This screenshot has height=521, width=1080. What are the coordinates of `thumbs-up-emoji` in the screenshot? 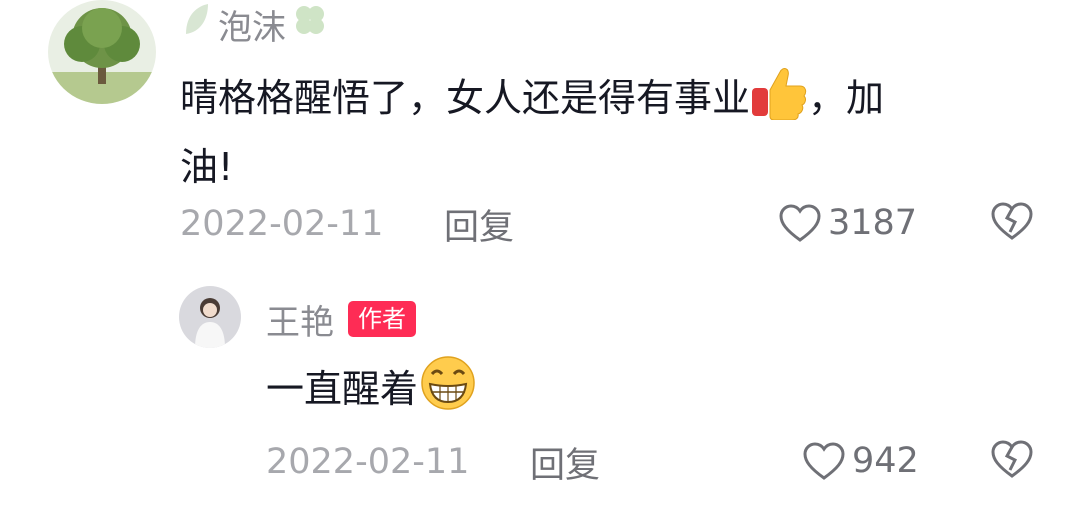 It's located at (779, 100).